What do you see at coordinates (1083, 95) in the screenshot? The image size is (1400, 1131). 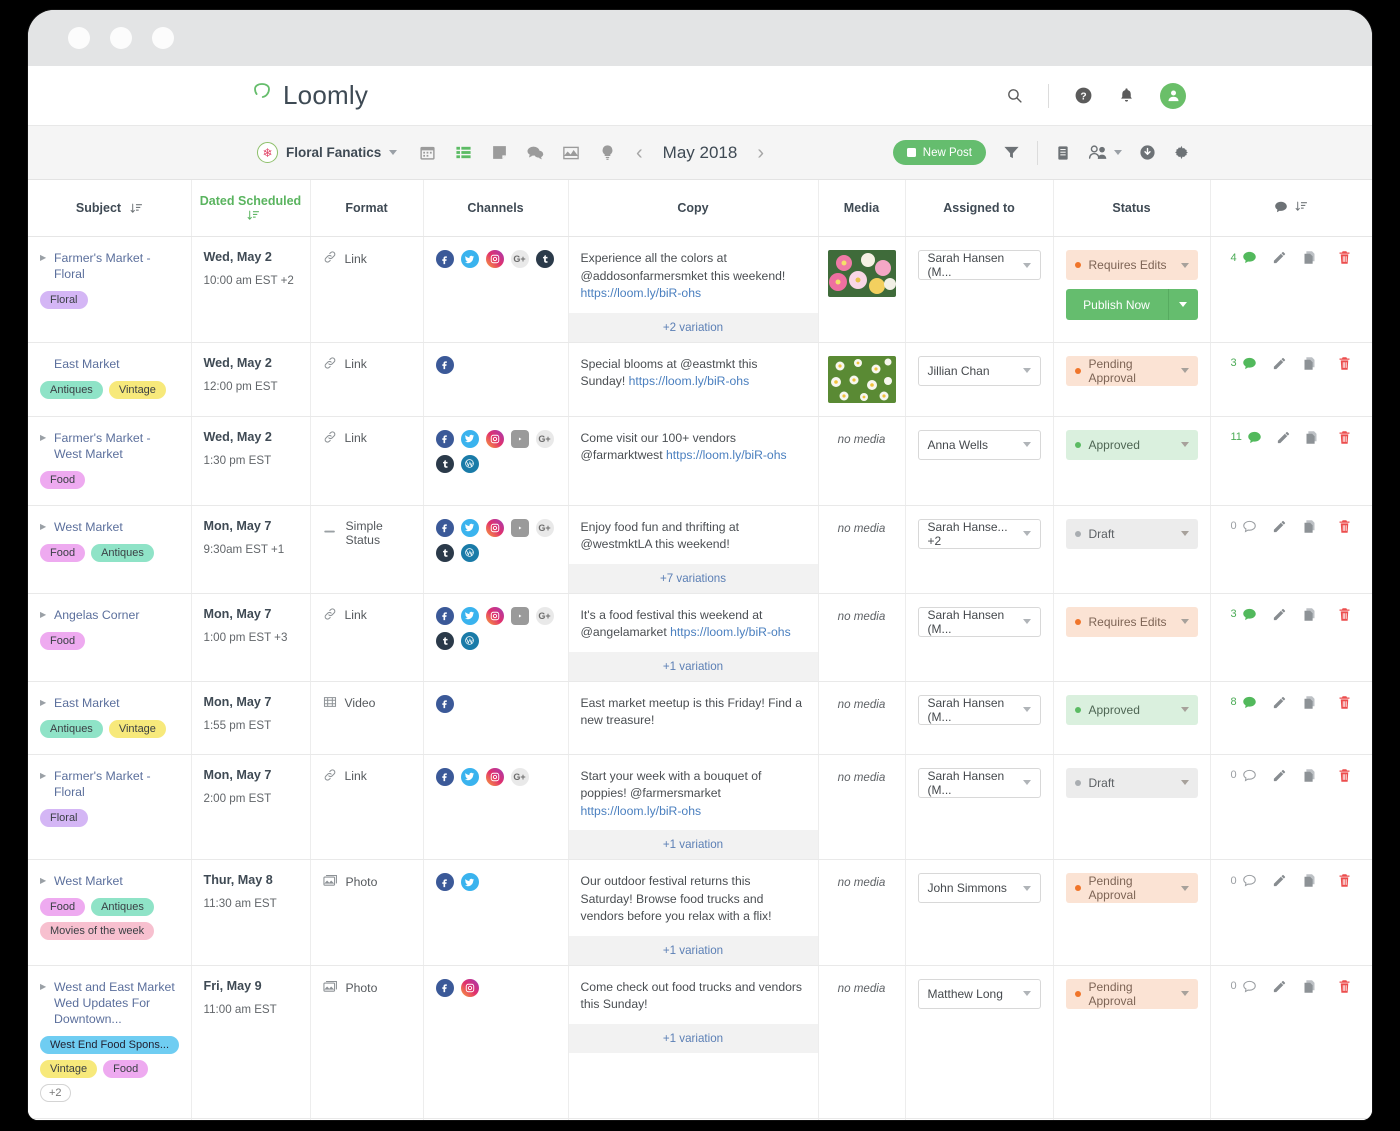 I see `help-icon: ?` at bounding box center [1083, 95].